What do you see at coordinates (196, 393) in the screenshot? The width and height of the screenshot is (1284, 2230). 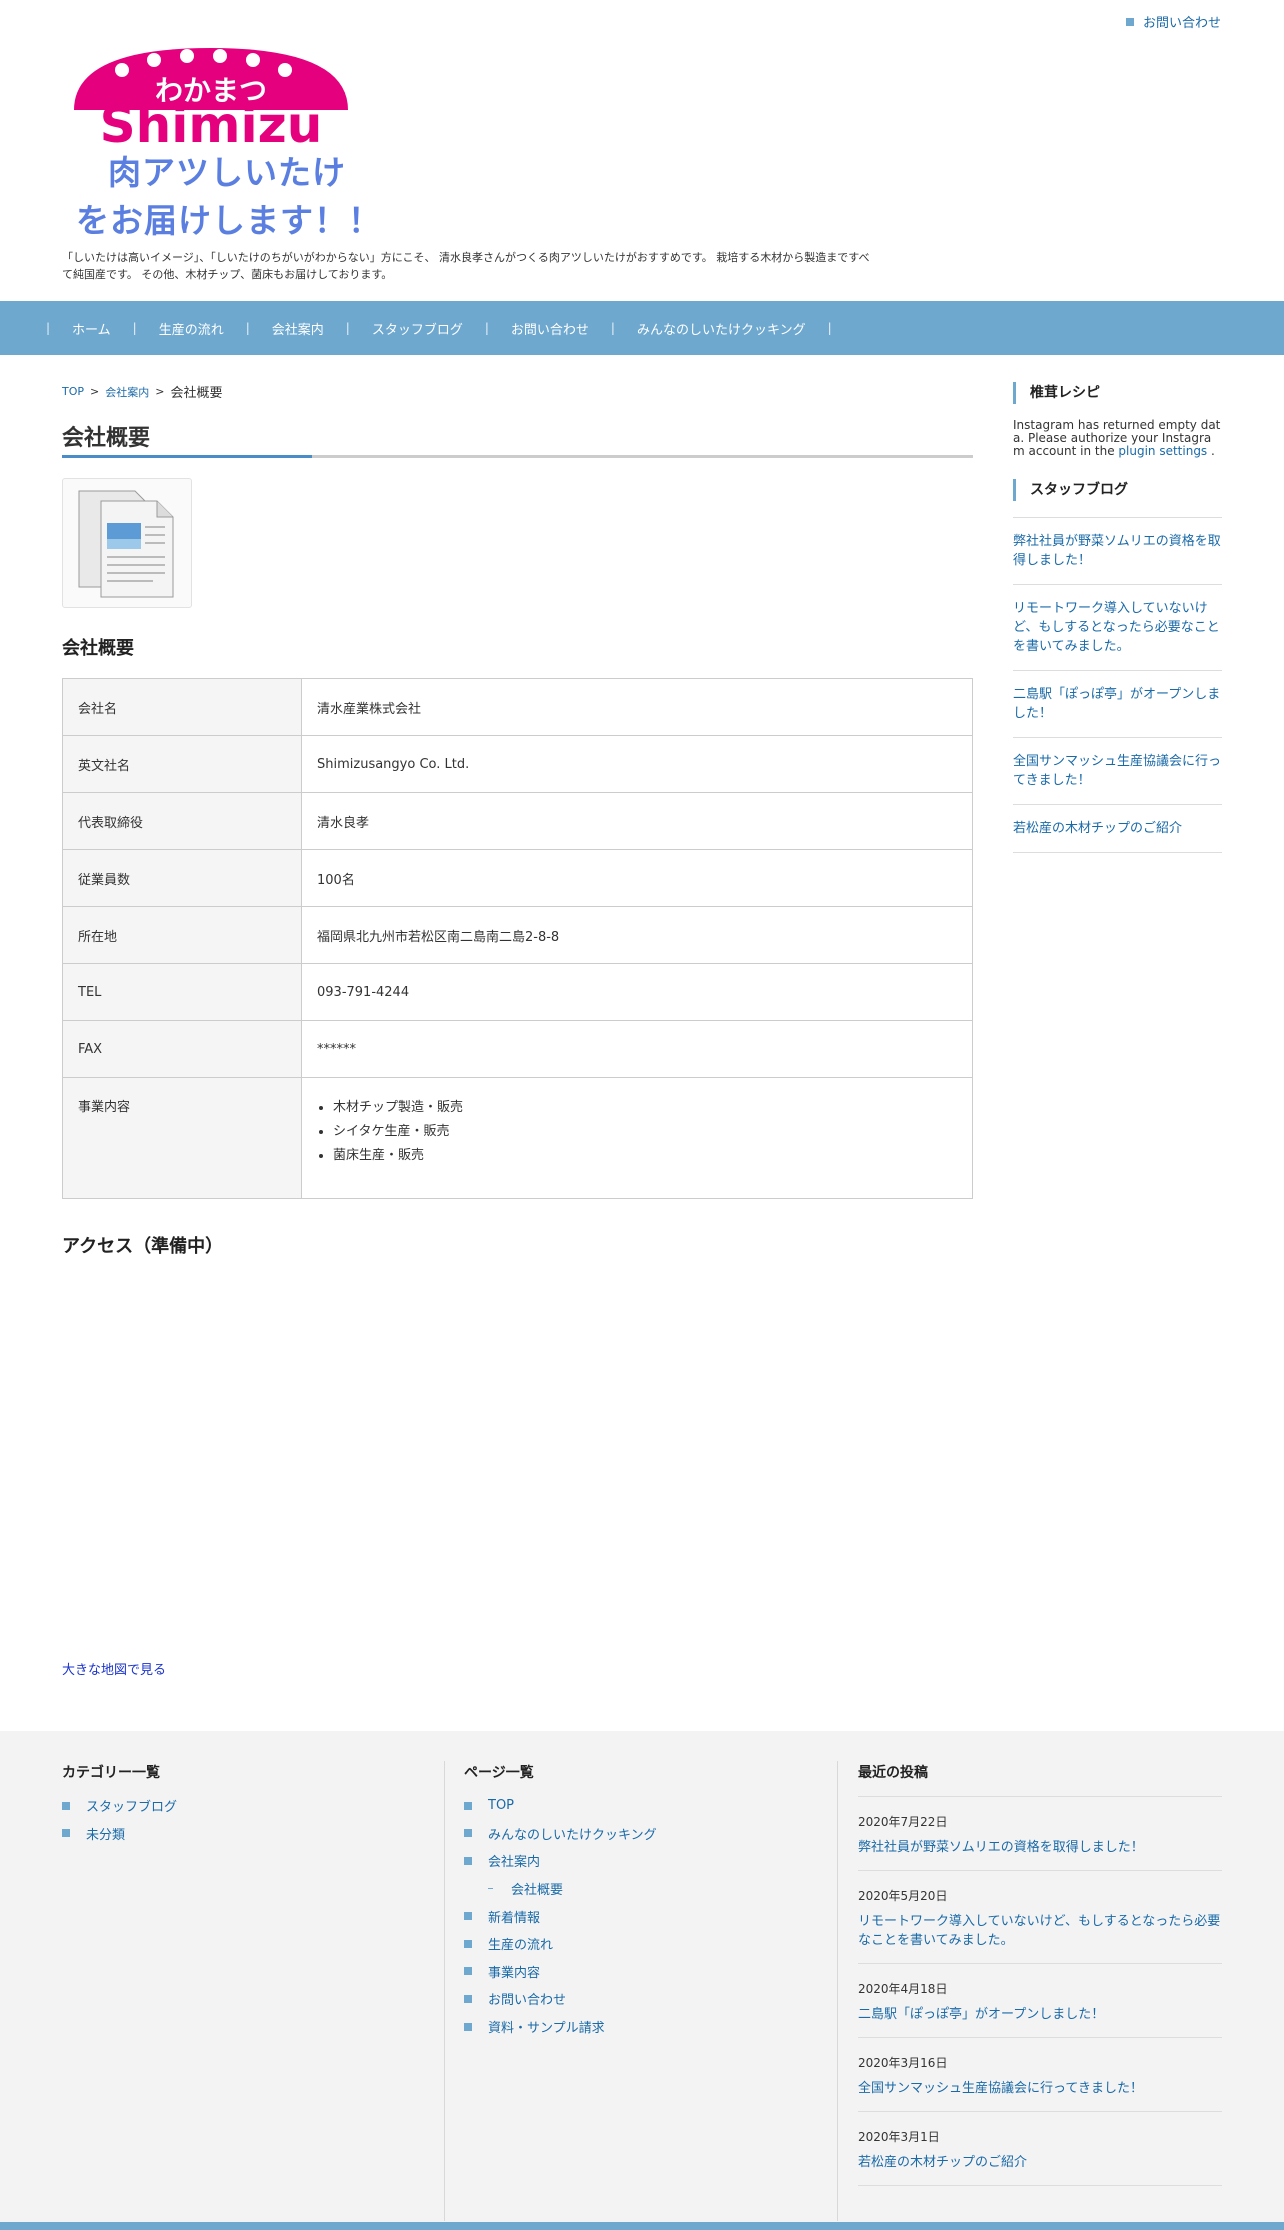 I see `breadcrumb-current: 会社概要` at bounding box center [196, 393].